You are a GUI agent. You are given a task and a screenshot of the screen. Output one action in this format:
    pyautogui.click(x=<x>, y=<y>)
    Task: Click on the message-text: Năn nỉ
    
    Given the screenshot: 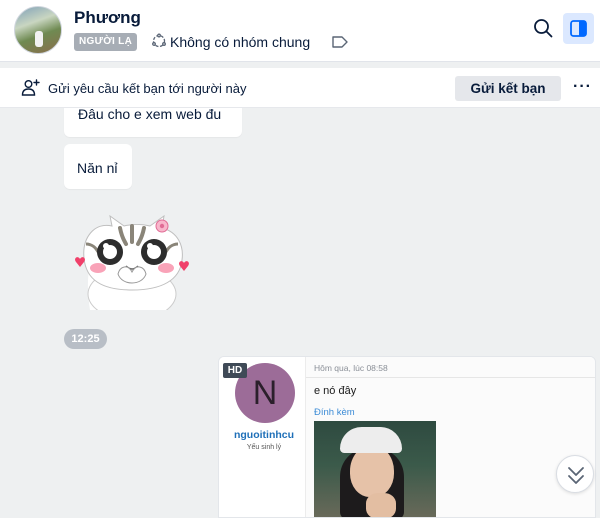 What is the action you would take?
    pyautogui.click(x=97, y=168)
    